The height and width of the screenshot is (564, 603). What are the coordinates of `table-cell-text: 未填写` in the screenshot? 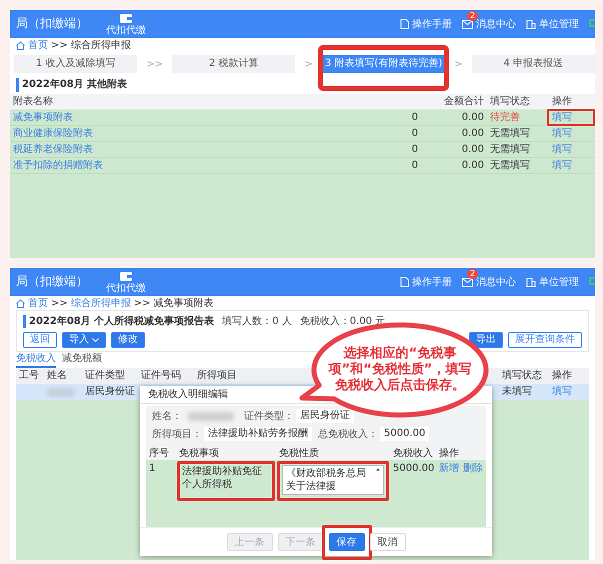 It's located at (517, 391).